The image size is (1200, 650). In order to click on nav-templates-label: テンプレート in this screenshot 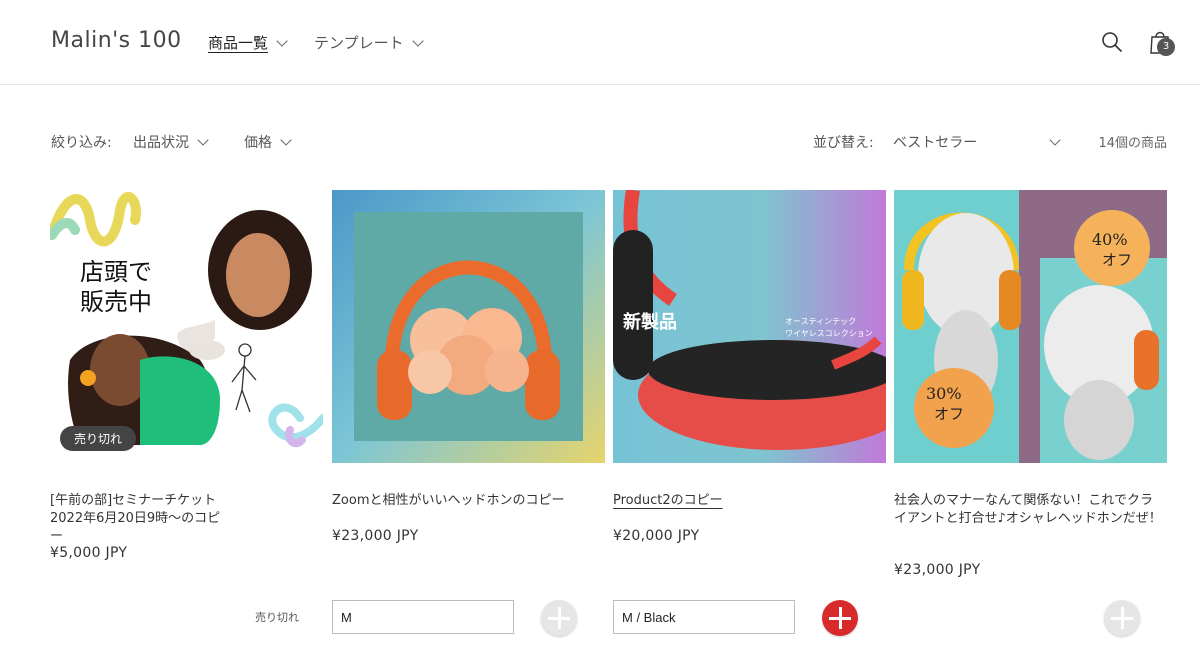, I will do `click(359, 43)`.